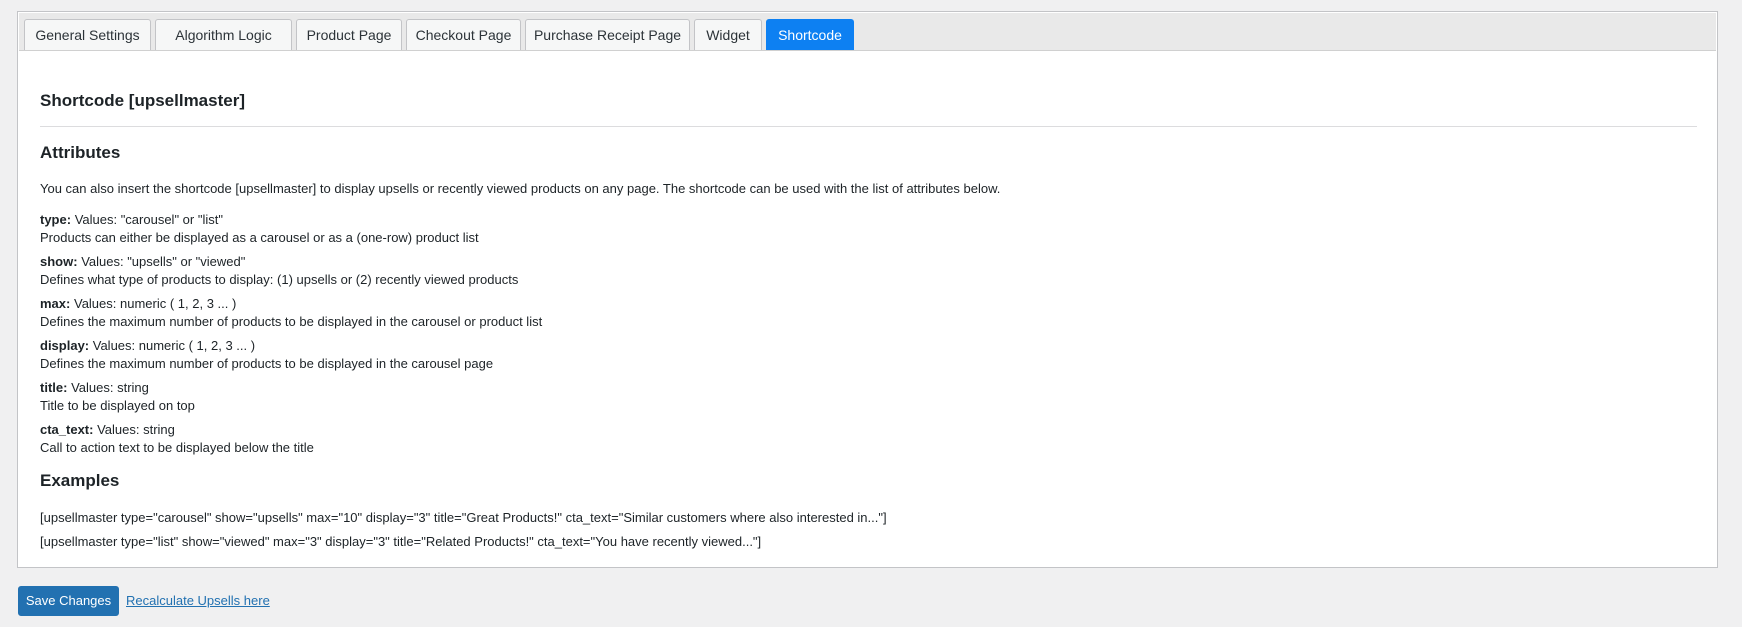  Describe the element at coordinates (68, 601) in the screenshot. I see `save-changes-button: Save Changes` at that location.